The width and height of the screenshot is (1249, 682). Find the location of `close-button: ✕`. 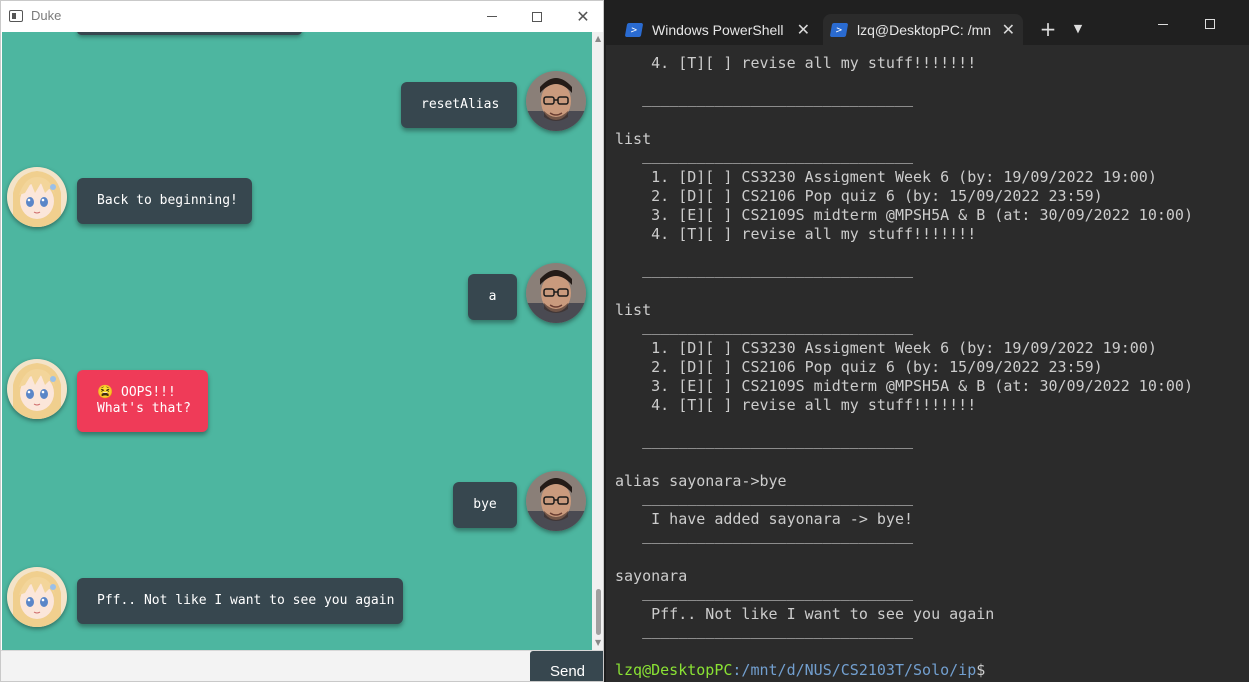

close-button: ✕ is located at coordinates (581, 16).